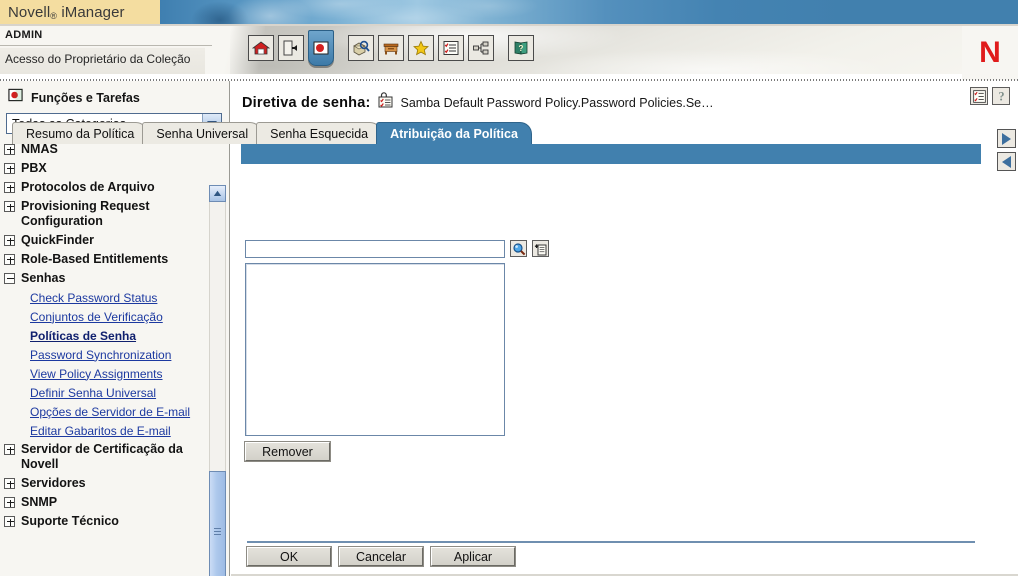 This screenshot has height=576, width=1018. I want to click on add-object-icon, so click(540, 248).